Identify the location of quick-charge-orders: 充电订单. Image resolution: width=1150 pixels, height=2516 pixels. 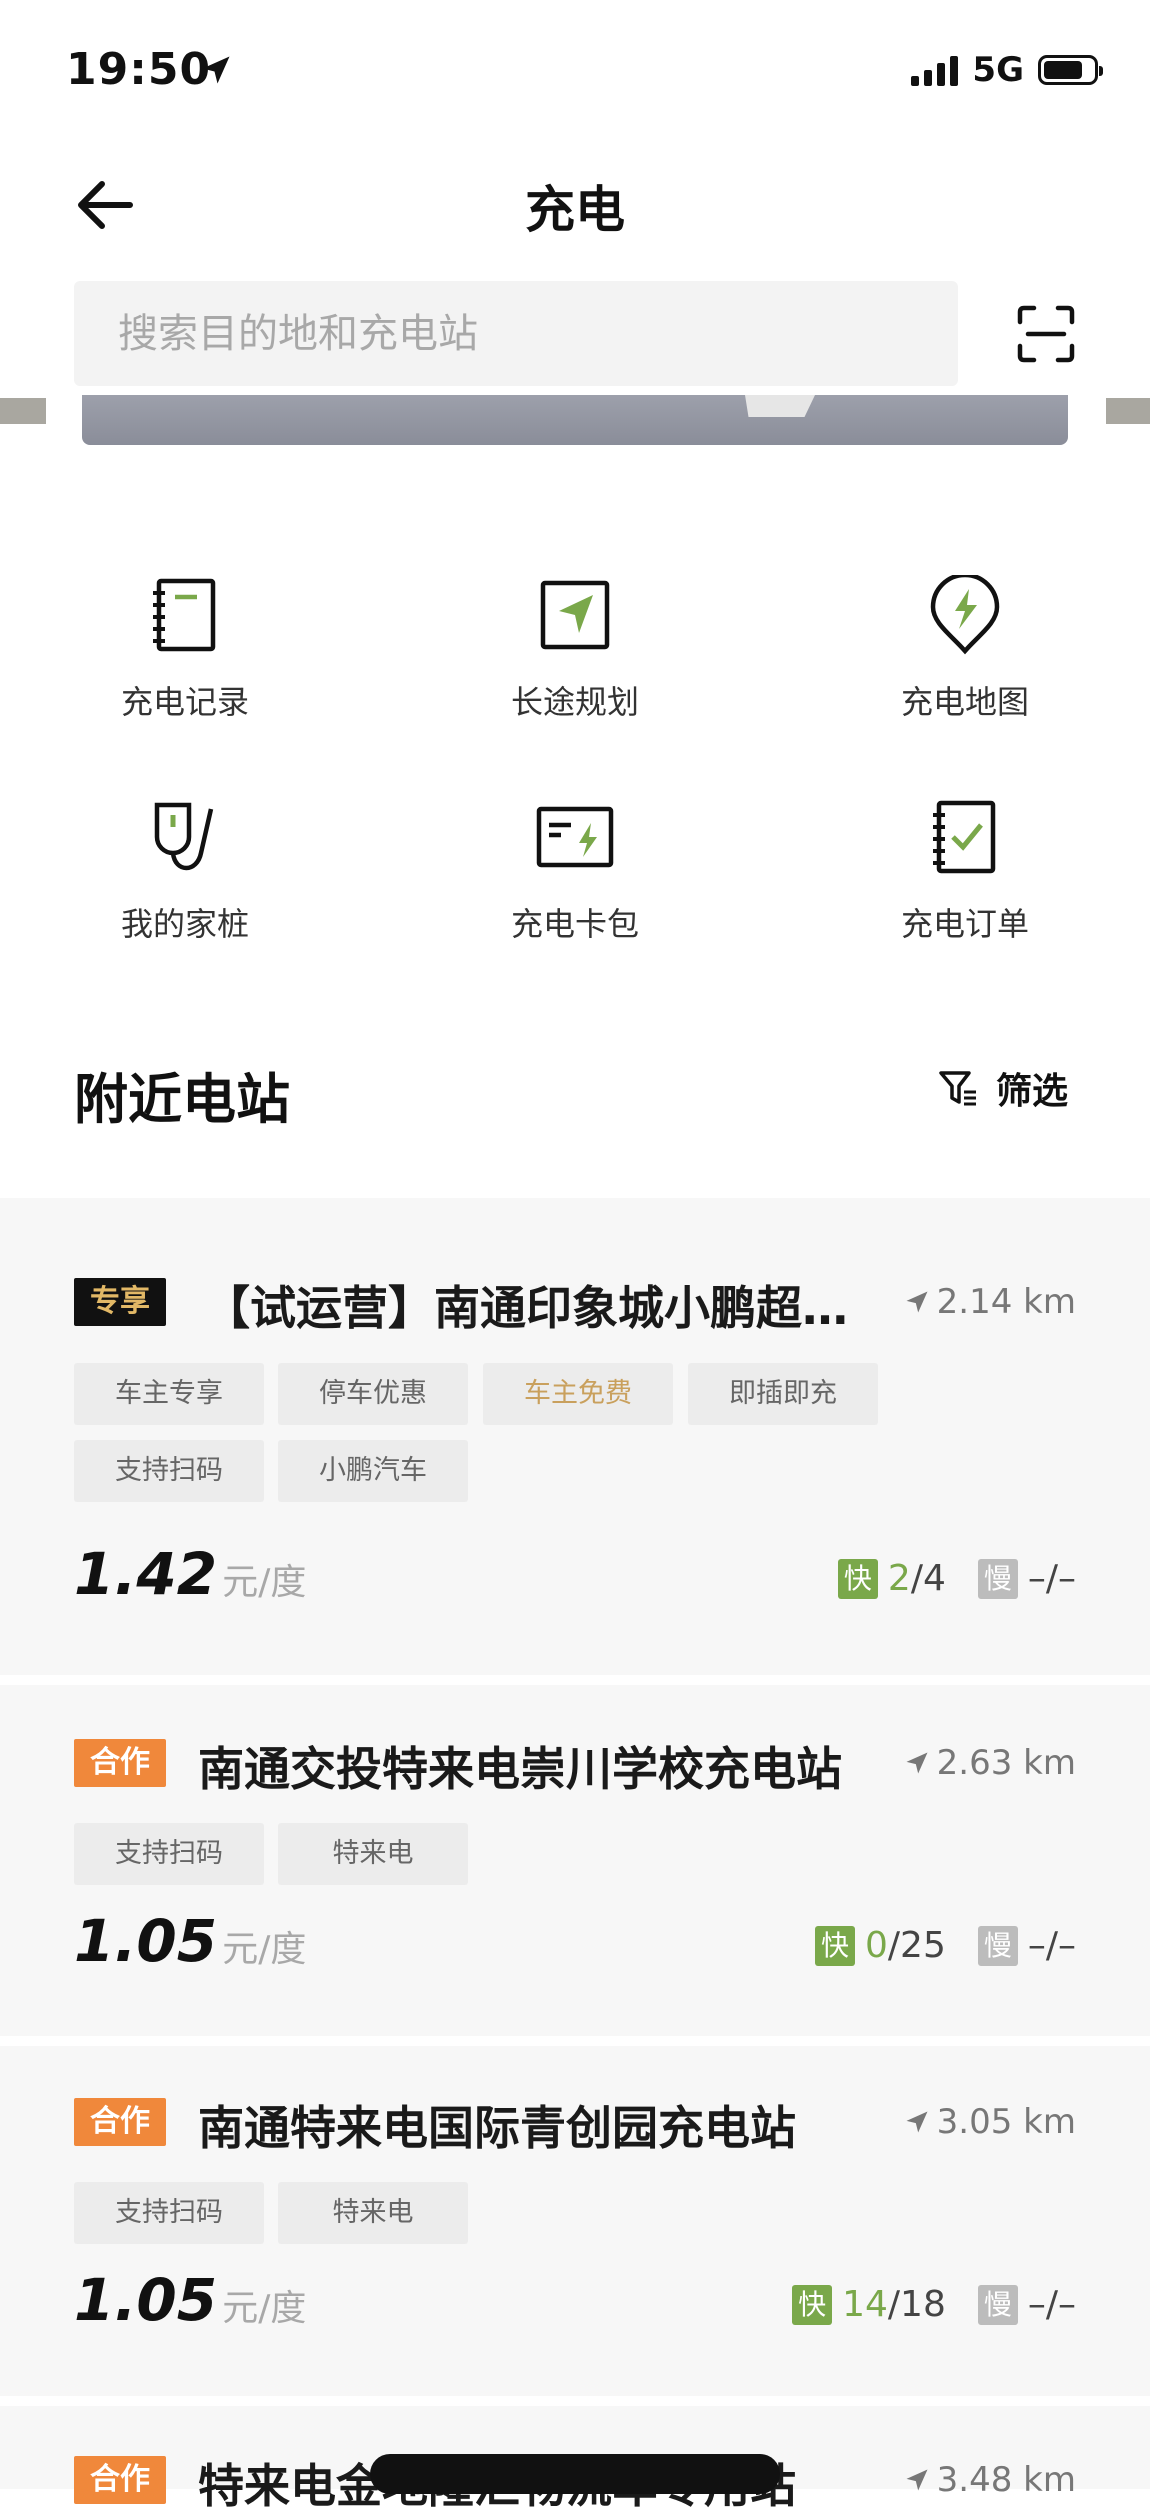
(965, 871).